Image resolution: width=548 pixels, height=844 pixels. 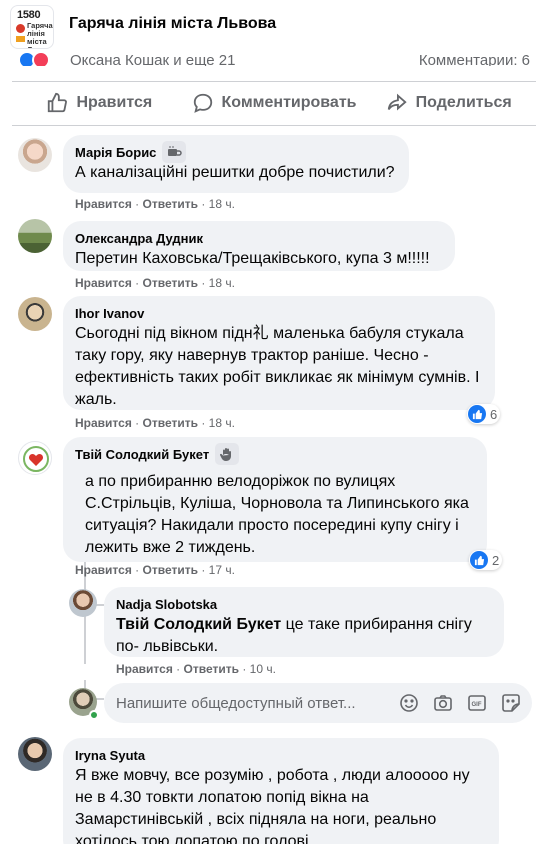 What do you see at coordinates (275, 454) in the screenshot?
I see `comment-author-row: Твій Солодкий Букет` at bounding box center [275, 454].